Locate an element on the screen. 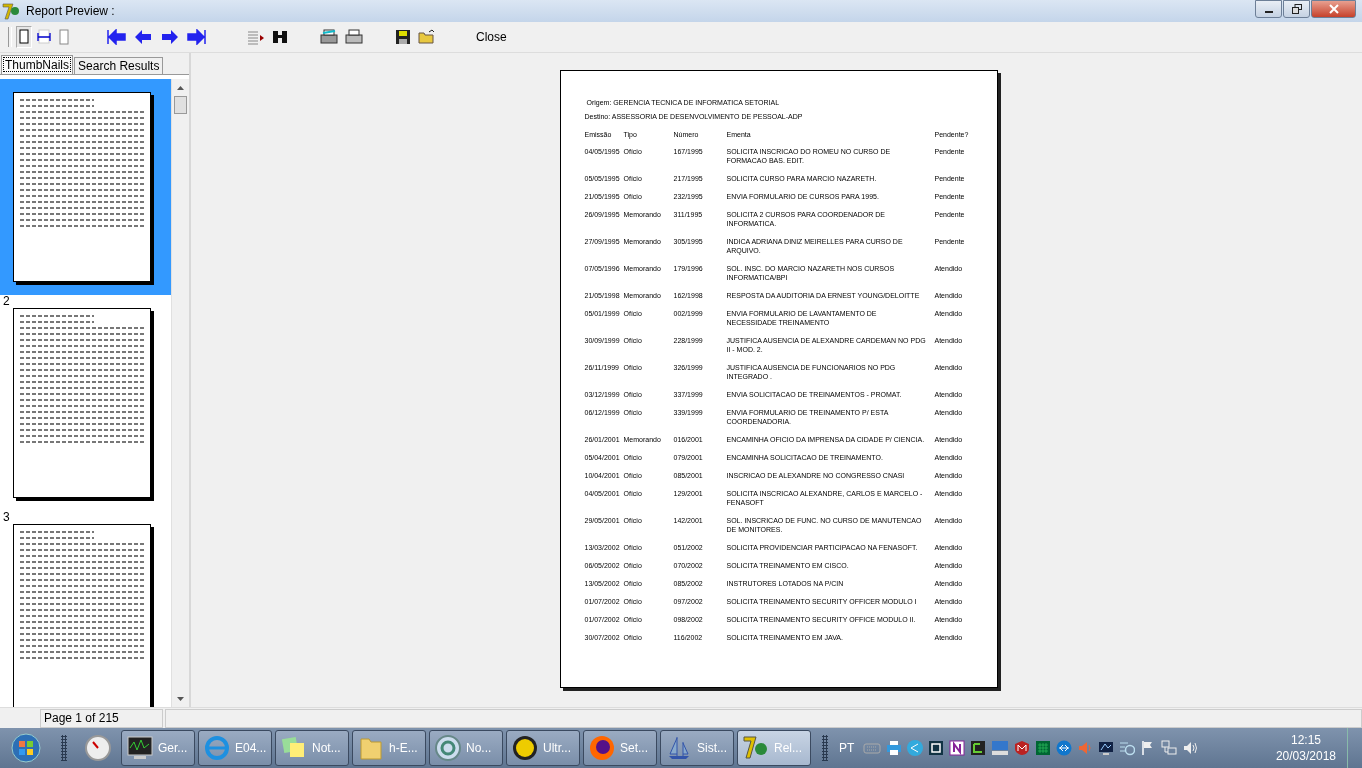 Image resolution: width=1362 pixels, height=768 pixels. single-page-button is located at coordinates (24, 37).